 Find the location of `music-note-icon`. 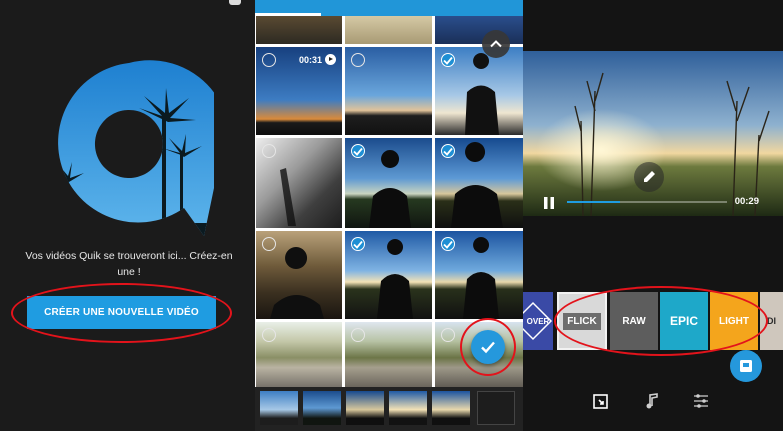

music-note-icon is located at coordinates (652, 401).